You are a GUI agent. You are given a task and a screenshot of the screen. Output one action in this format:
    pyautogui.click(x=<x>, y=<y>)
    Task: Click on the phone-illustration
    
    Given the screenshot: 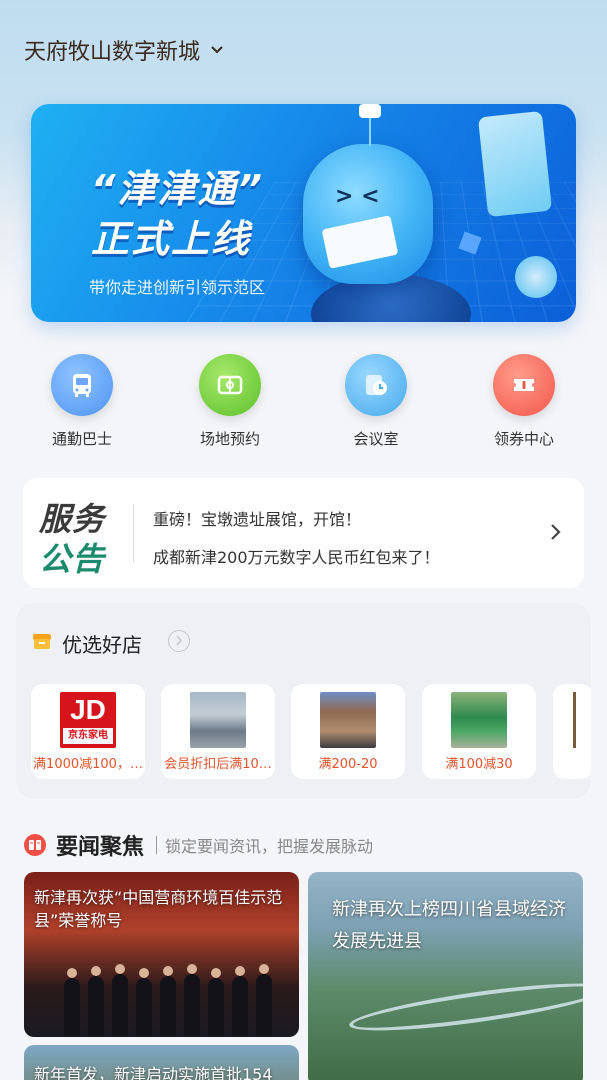 What is the action you would take?
    pyautogui.click(x=515, y=164)
    